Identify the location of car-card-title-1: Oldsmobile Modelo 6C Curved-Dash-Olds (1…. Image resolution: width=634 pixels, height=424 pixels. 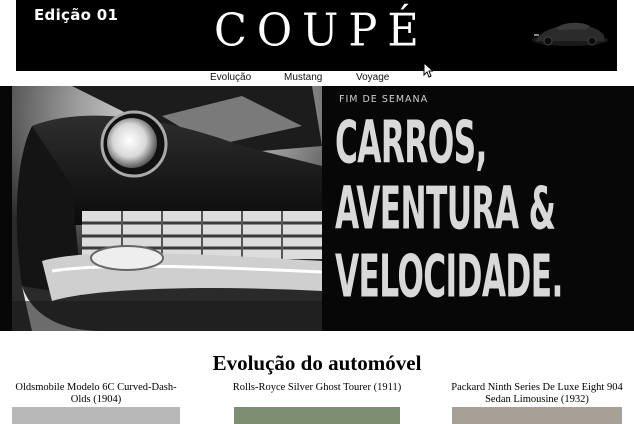
(96, 393).